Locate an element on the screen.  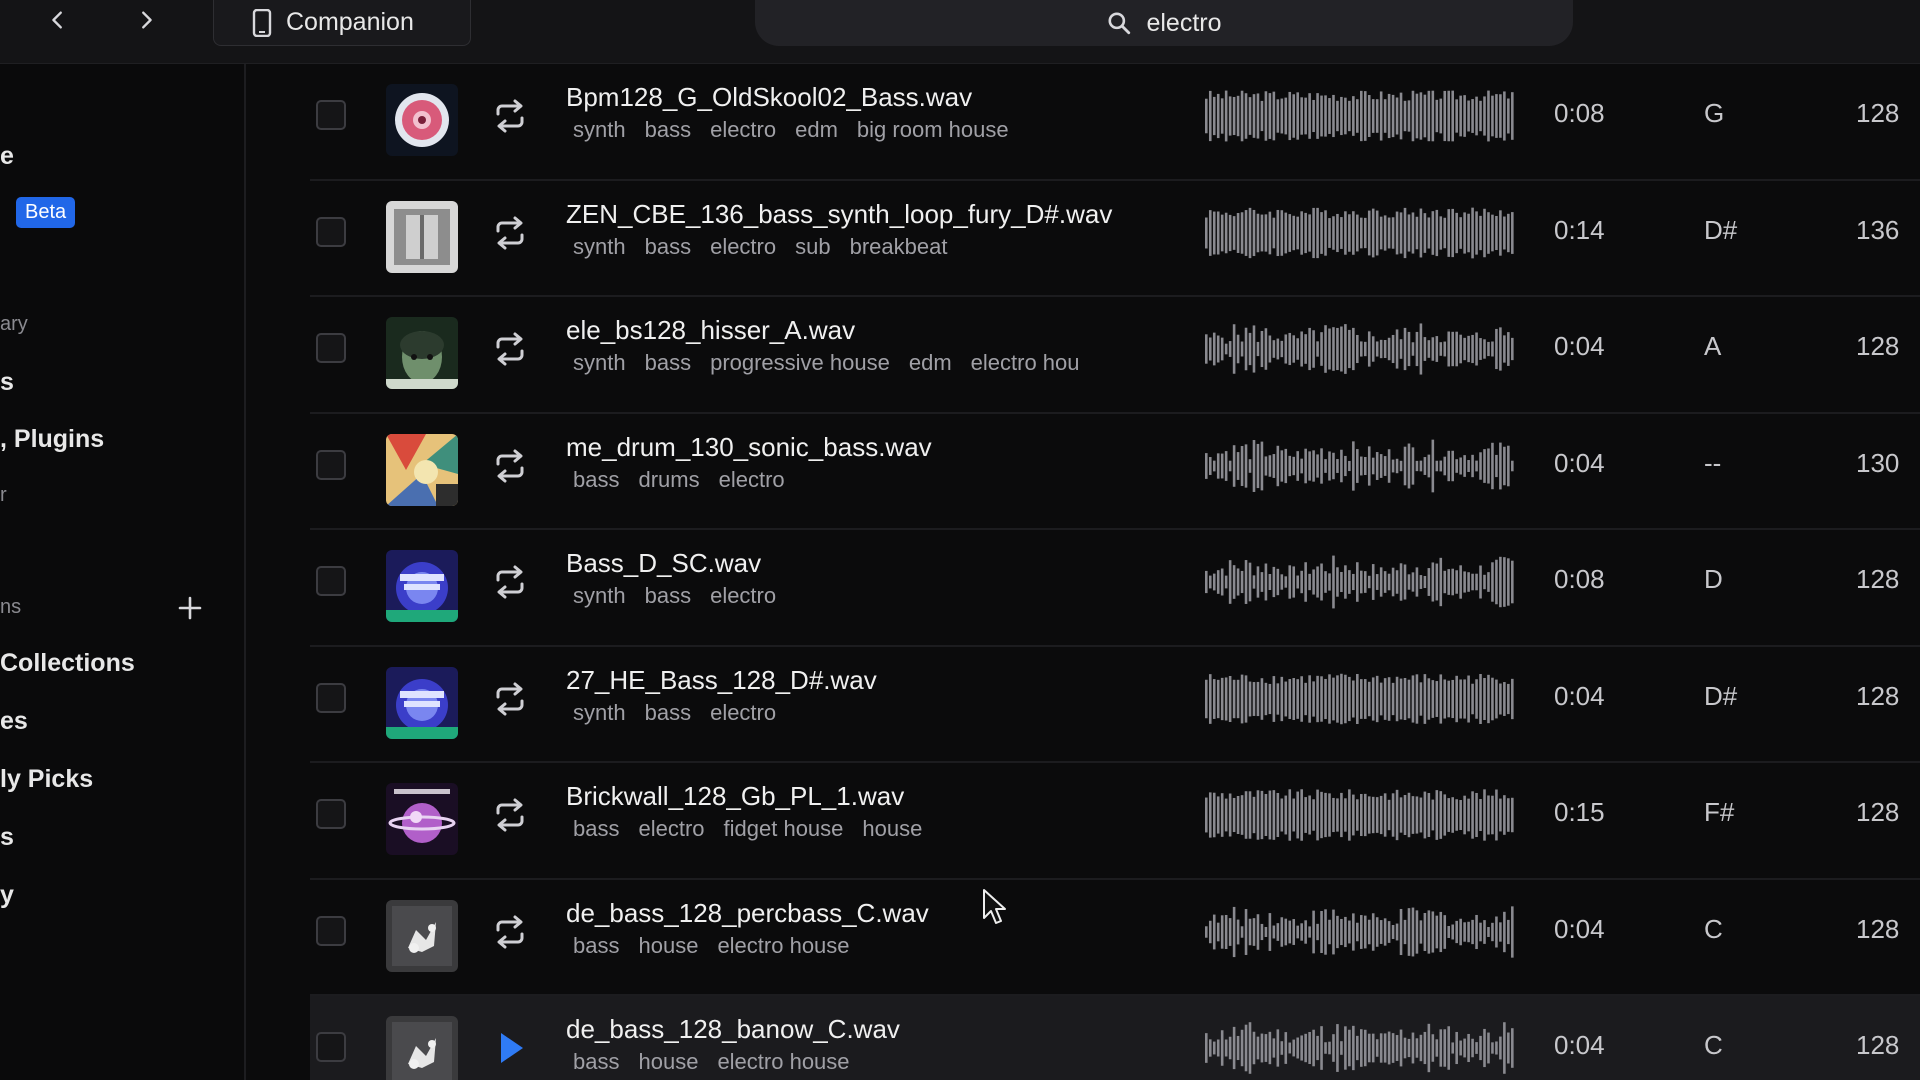
sample-name: 27_HE_Bass_128_D#.wav is located at coordinates (721, 680).